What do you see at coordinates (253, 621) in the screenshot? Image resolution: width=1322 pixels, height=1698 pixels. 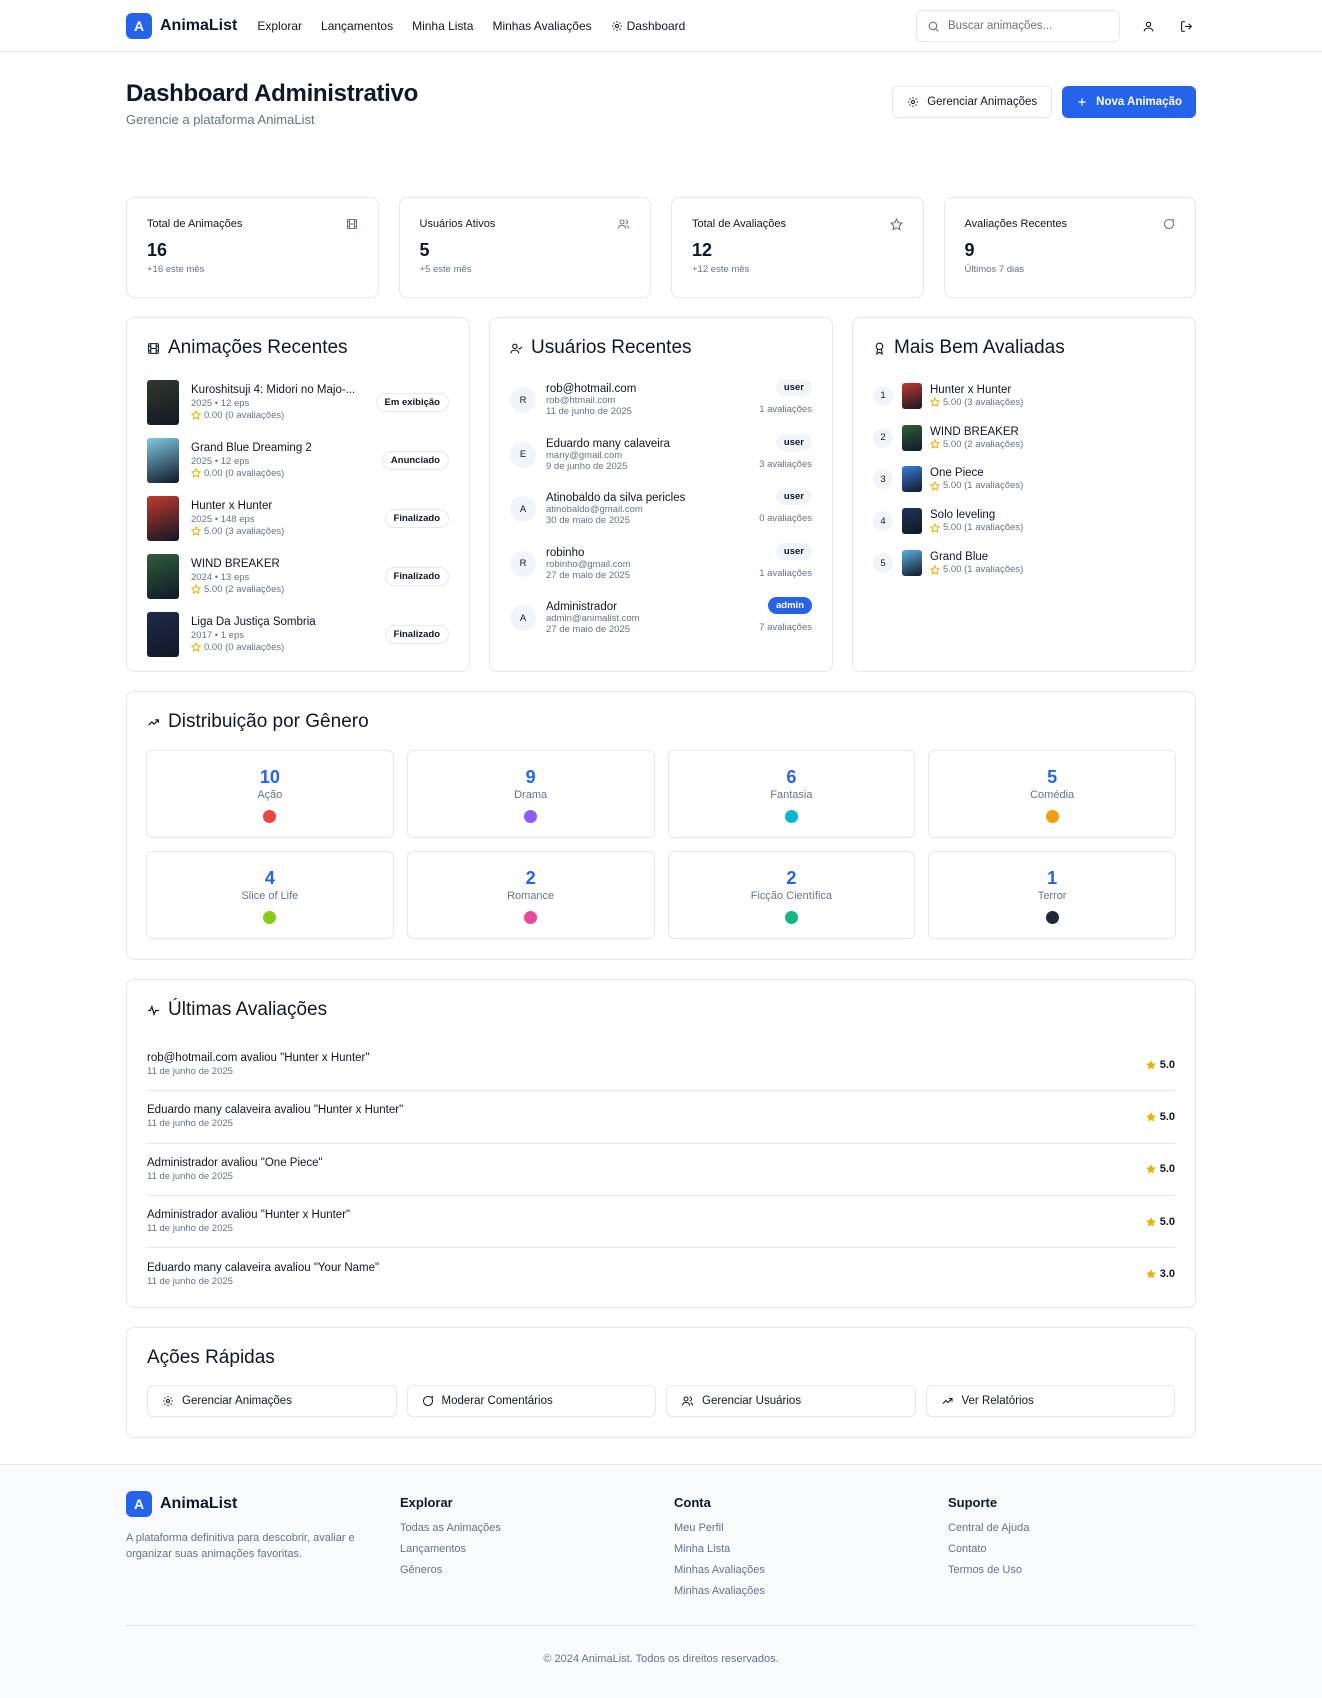 I see `anime-title: Liga Da Justiça Sombria` at bounding box center [253, 621].